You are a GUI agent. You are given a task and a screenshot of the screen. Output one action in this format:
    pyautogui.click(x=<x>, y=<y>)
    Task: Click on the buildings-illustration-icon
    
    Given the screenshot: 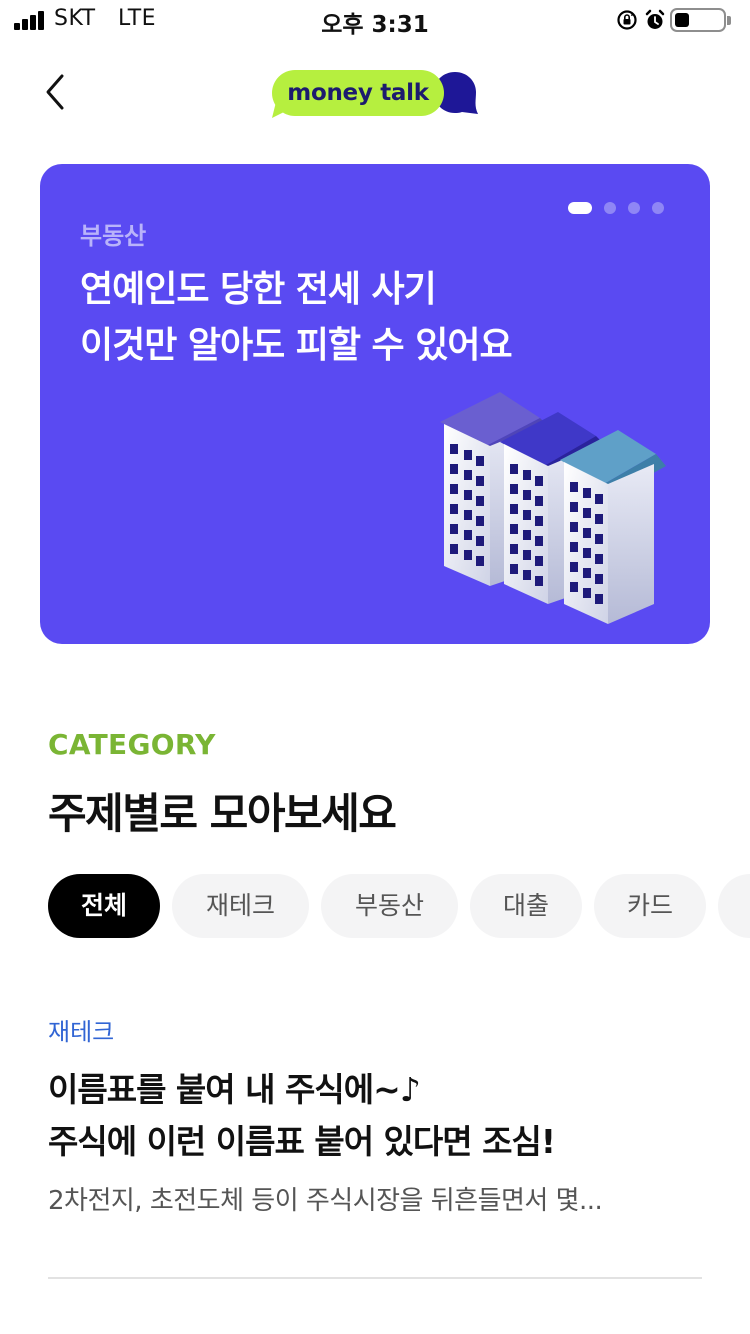 What is the action you would take?
    pyautogui.click(x=553, y=508)
    